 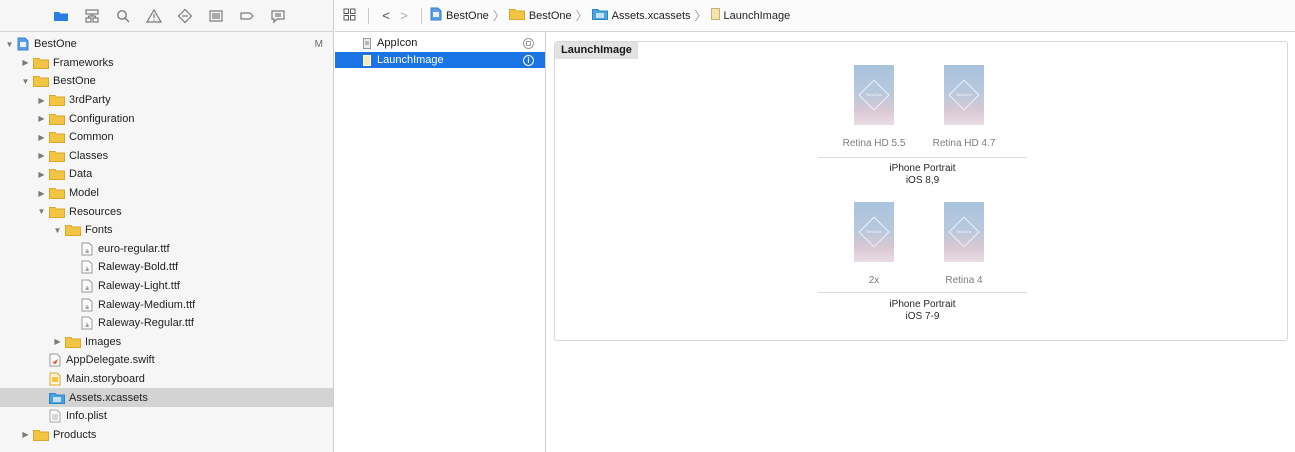 I want to click on tree-item-label: Fonts, so click(x=99, y=230).